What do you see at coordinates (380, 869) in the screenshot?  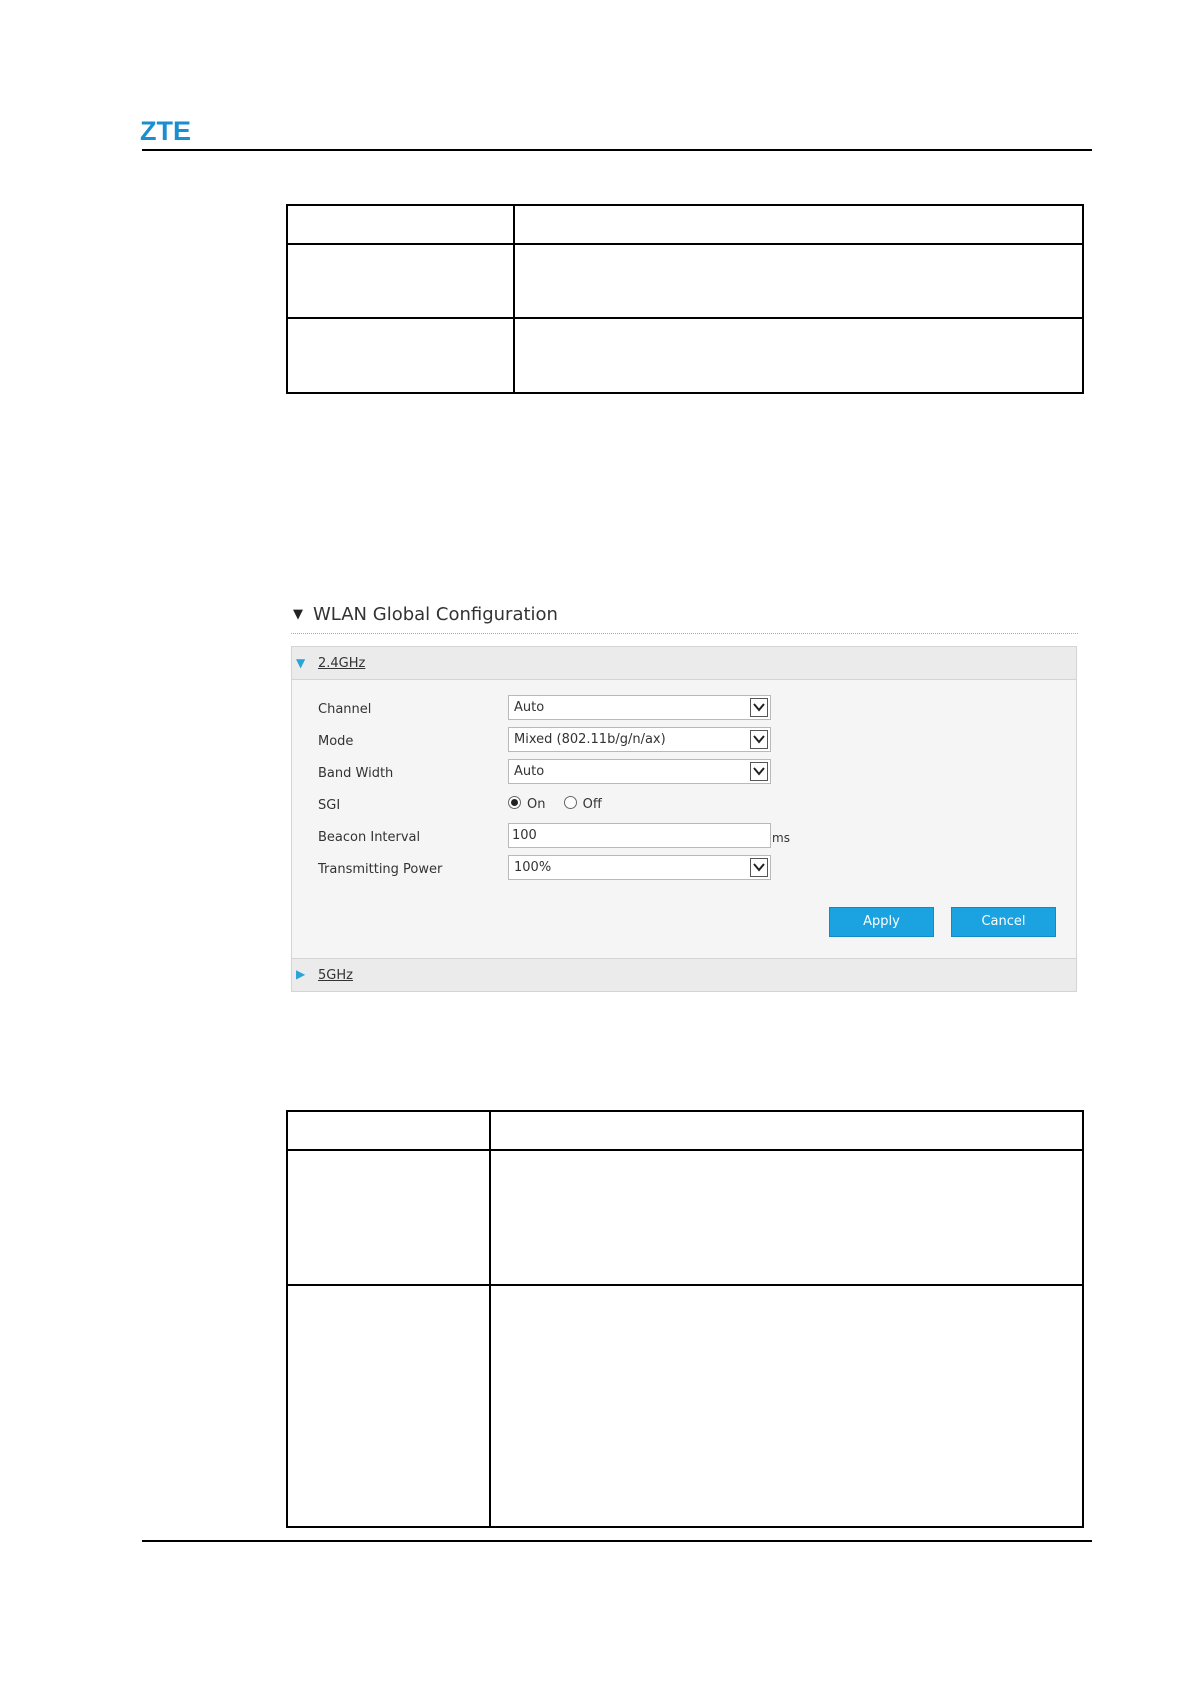 I see `transmitting-power-label: Transmitting Power` at bounding box center [380, 869].